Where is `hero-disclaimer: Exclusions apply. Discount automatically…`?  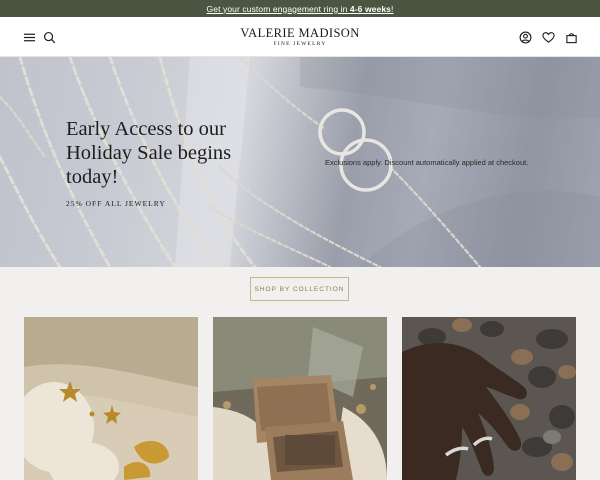 hero-disclaimer: Exclusions apply. Discount automatically… is located at coordinates (427, 162).